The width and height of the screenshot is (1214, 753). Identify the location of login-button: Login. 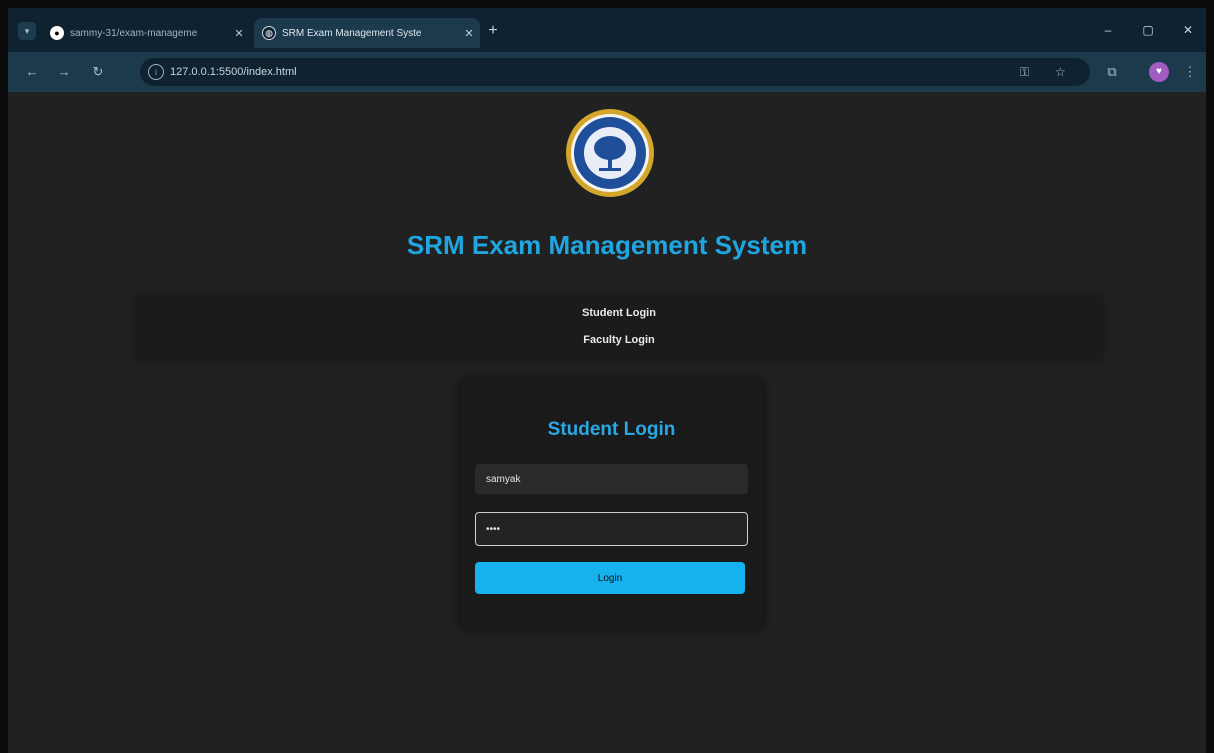
(610, 578).